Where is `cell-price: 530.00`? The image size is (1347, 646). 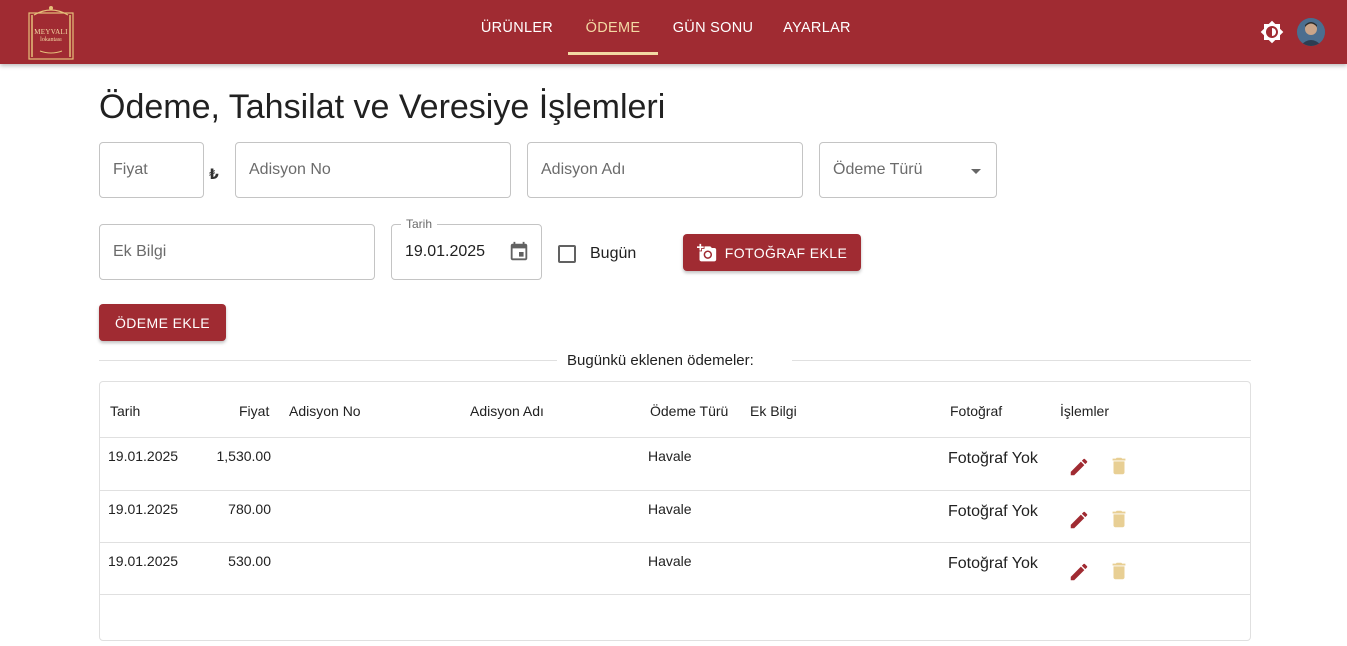 cell-price: 530.00 is located at coordinates (249, 561).